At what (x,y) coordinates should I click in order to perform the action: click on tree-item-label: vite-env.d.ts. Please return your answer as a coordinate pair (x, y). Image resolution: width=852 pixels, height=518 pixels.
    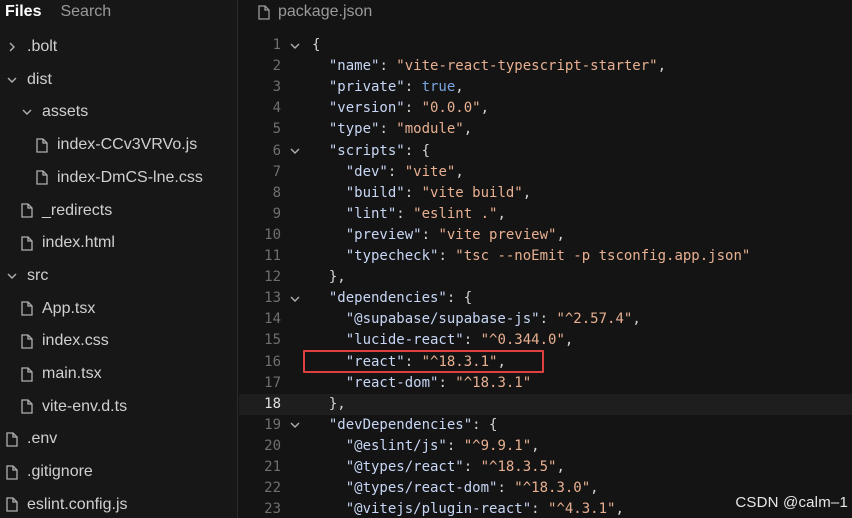
    Looking at the image, I should click on (85, 406).